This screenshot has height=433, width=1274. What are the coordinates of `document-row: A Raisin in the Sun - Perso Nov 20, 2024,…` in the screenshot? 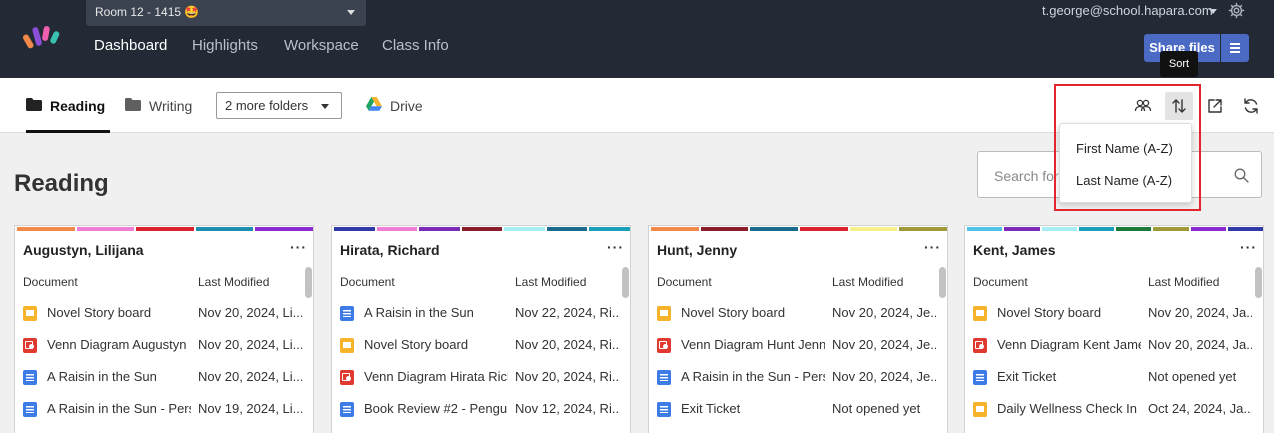 It's located at (794, 384).